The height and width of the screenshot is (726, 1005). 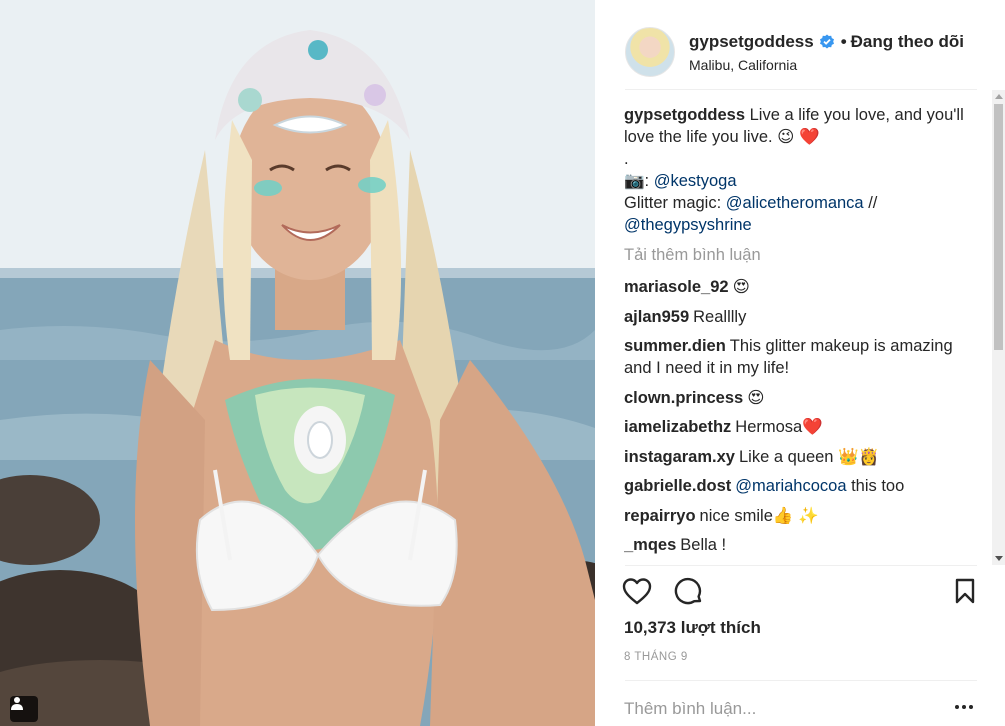 I want to click on glitter-link-2: @thegypsyshrine, so click(x=688, y=225).